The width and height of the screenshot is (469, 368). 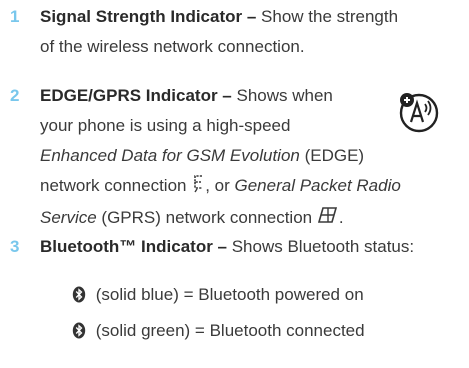 I want to click on item-text-line: Enhanced Data for GSM Evolution (EDGE), so click(x=250, y=156).